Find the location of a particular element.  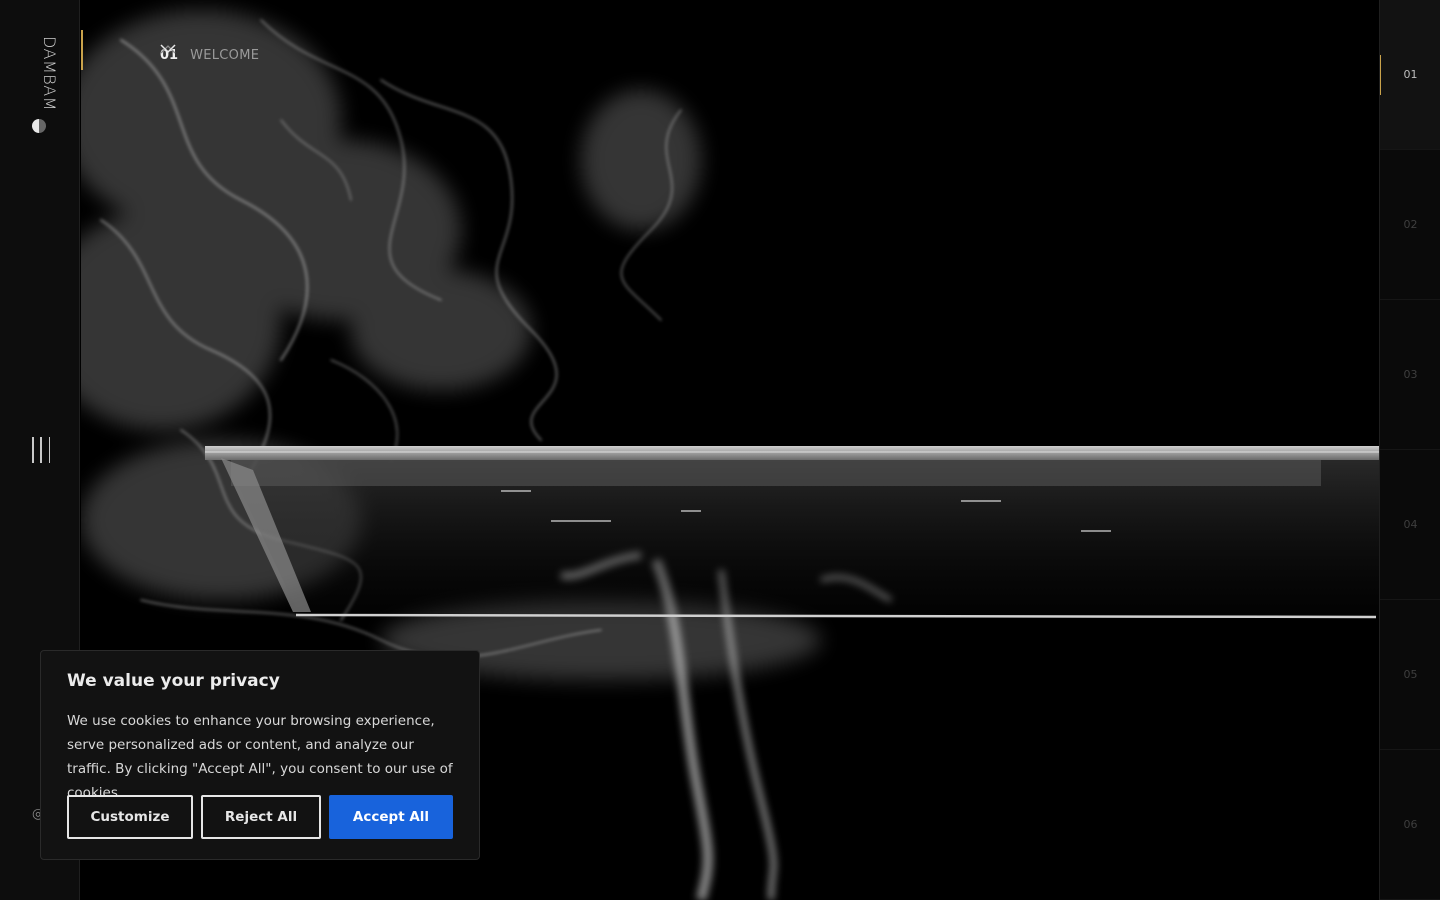

chevron-down-icon is located at coordinates (237, 54).